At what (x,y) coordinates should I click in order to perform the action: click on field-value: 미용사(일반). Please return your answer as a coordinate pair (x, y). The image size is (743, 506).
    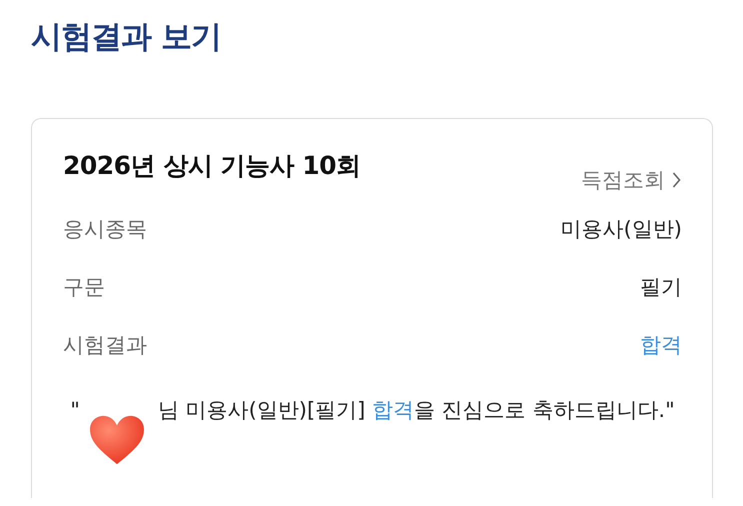
    Looking at the image, I should click on (621, 229).